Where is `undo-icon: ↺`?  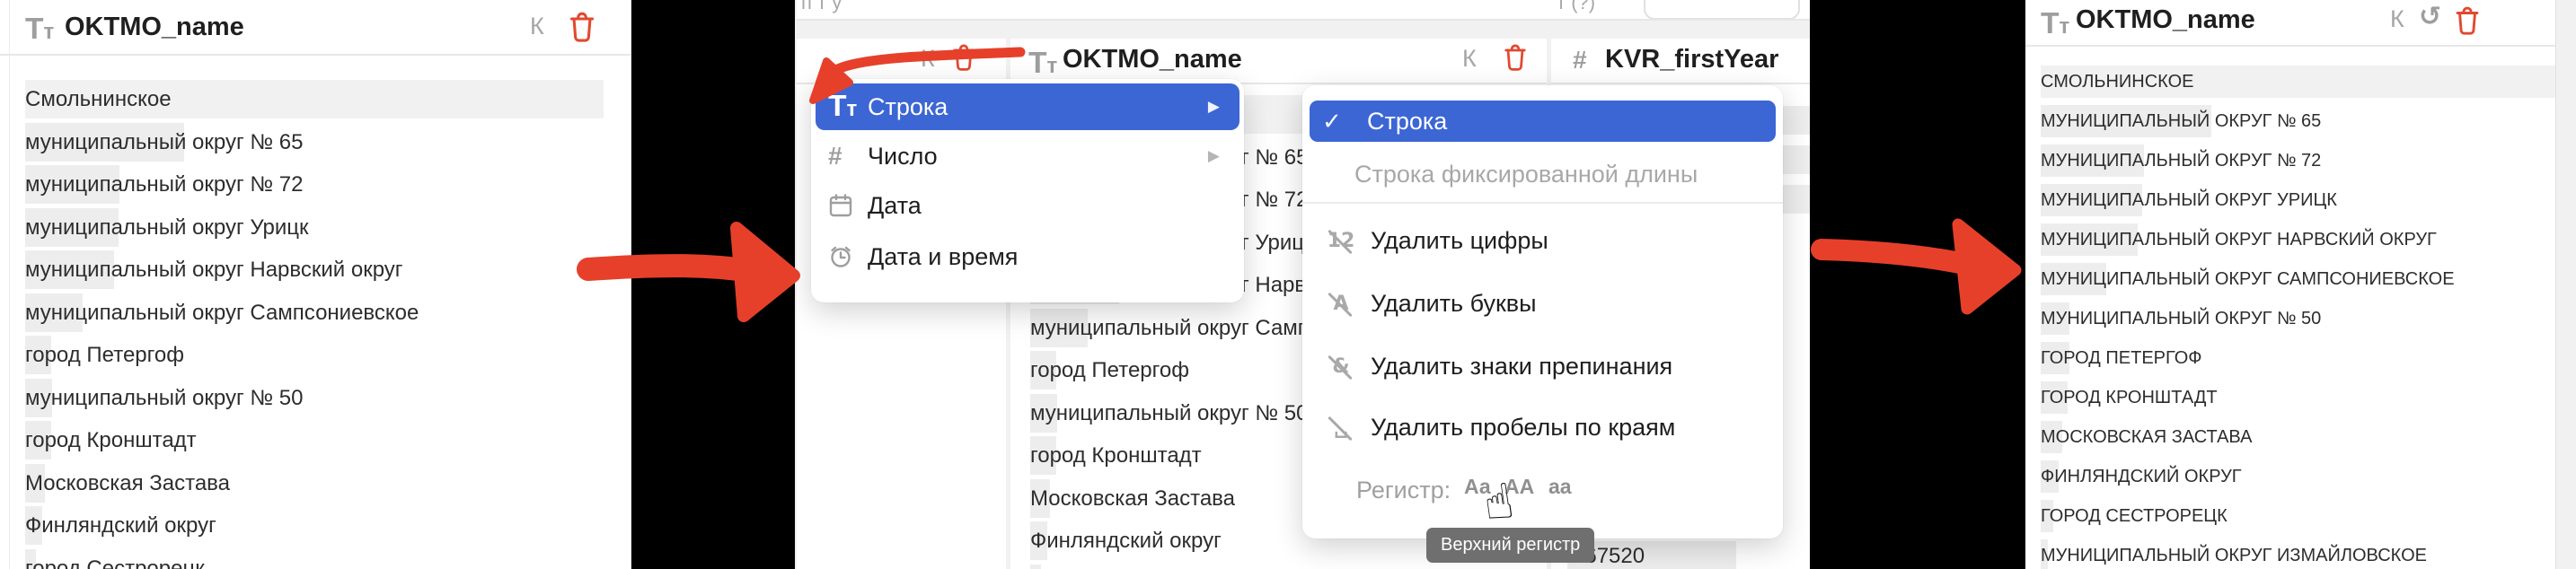
undo-icon: ↺ is located at coordinates (2430, 16).